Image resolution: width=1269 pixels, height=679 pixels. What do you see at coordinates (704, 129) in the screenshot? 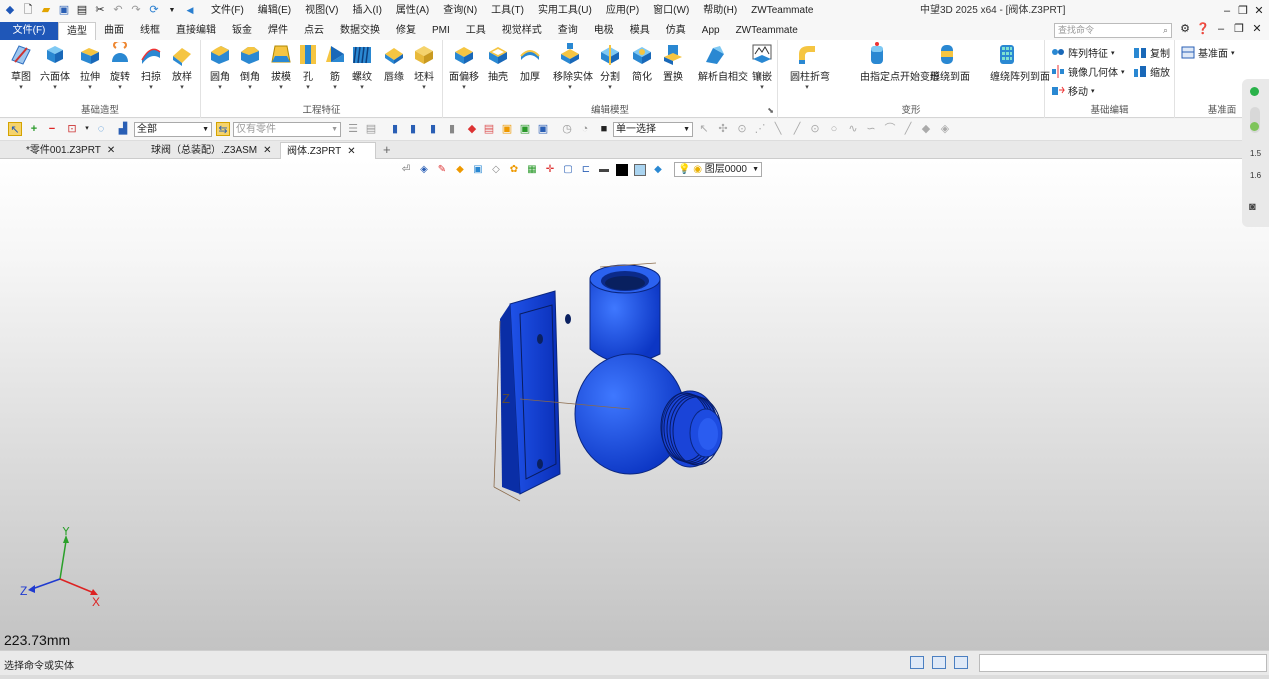
I see `snap-cursor-icon: ↖` at bounding box center [704, 129].